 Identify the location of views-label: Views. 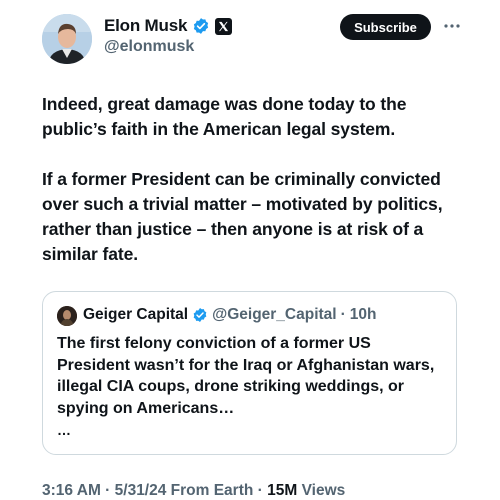
(321, 490).